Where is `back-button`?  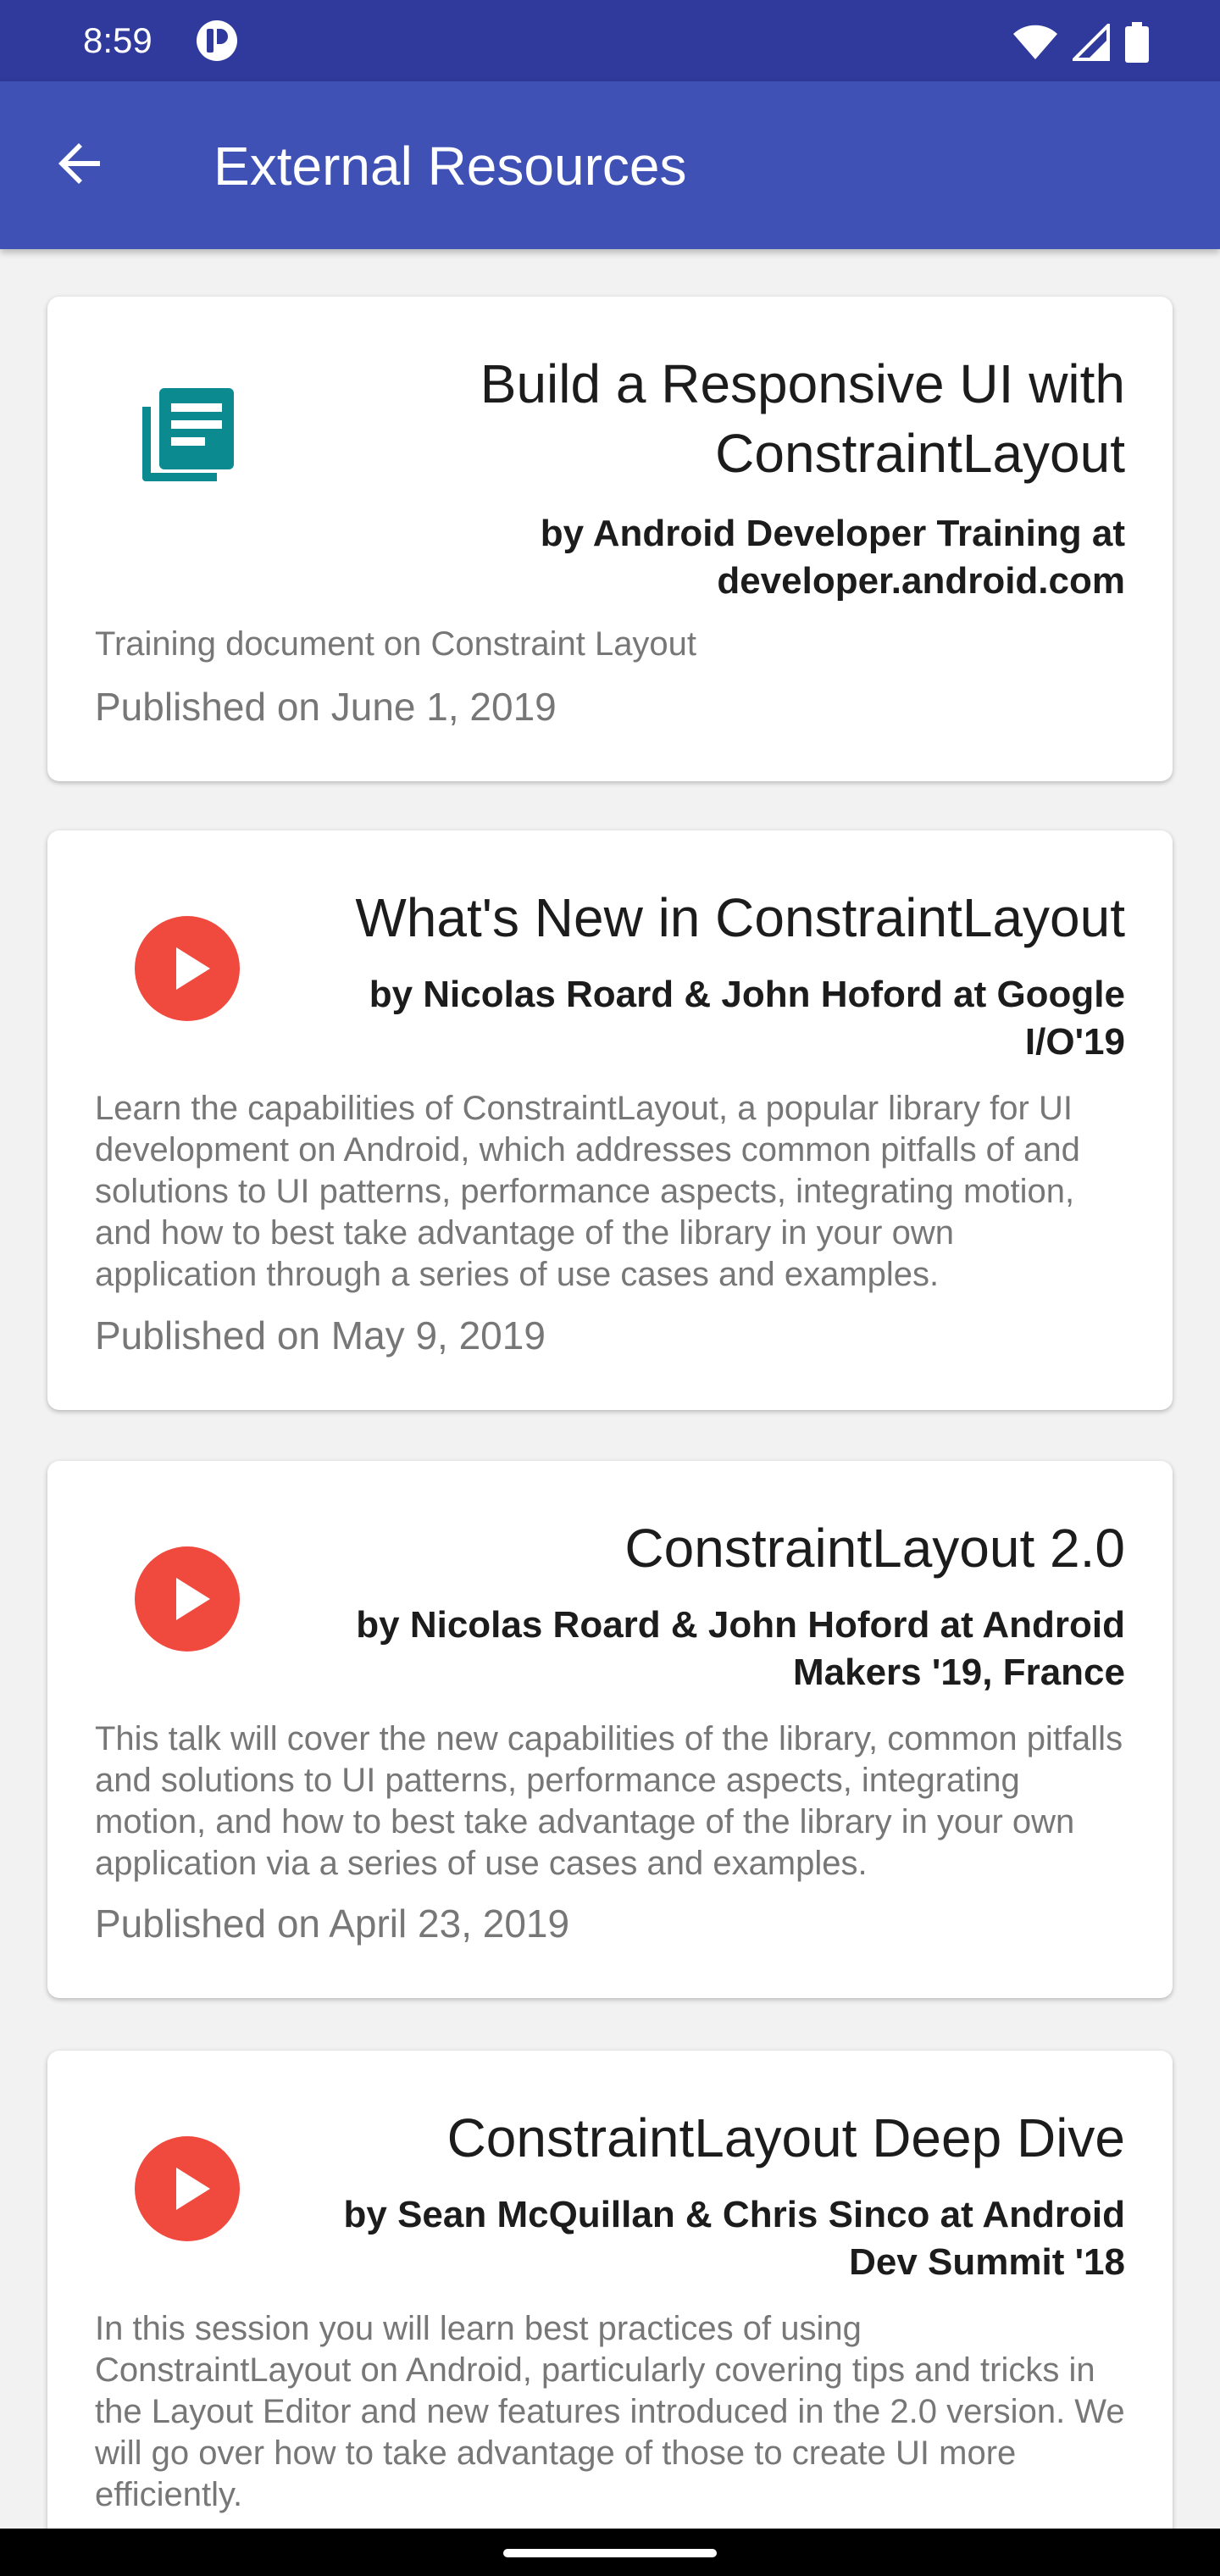 back-button is located at coordinates (79, 165).